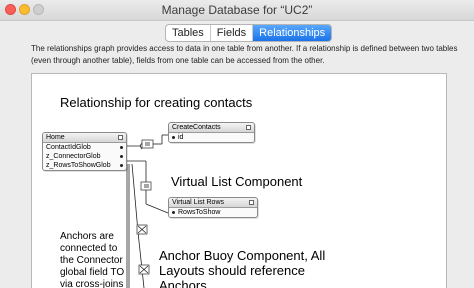  Describe the element at coordinates (156, 102) in the screenshot. I see `note-contacts-heading: Relationship for creating contacts` at that location.